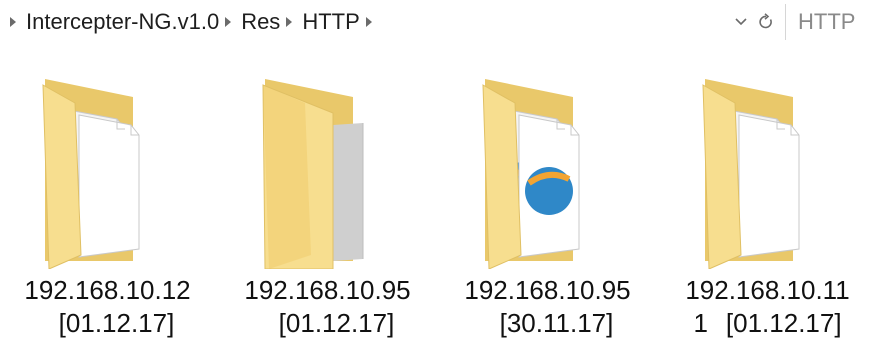  I want to click on breadcrumb-item: Intercepter-NG.v1.0, so click(122, 22).